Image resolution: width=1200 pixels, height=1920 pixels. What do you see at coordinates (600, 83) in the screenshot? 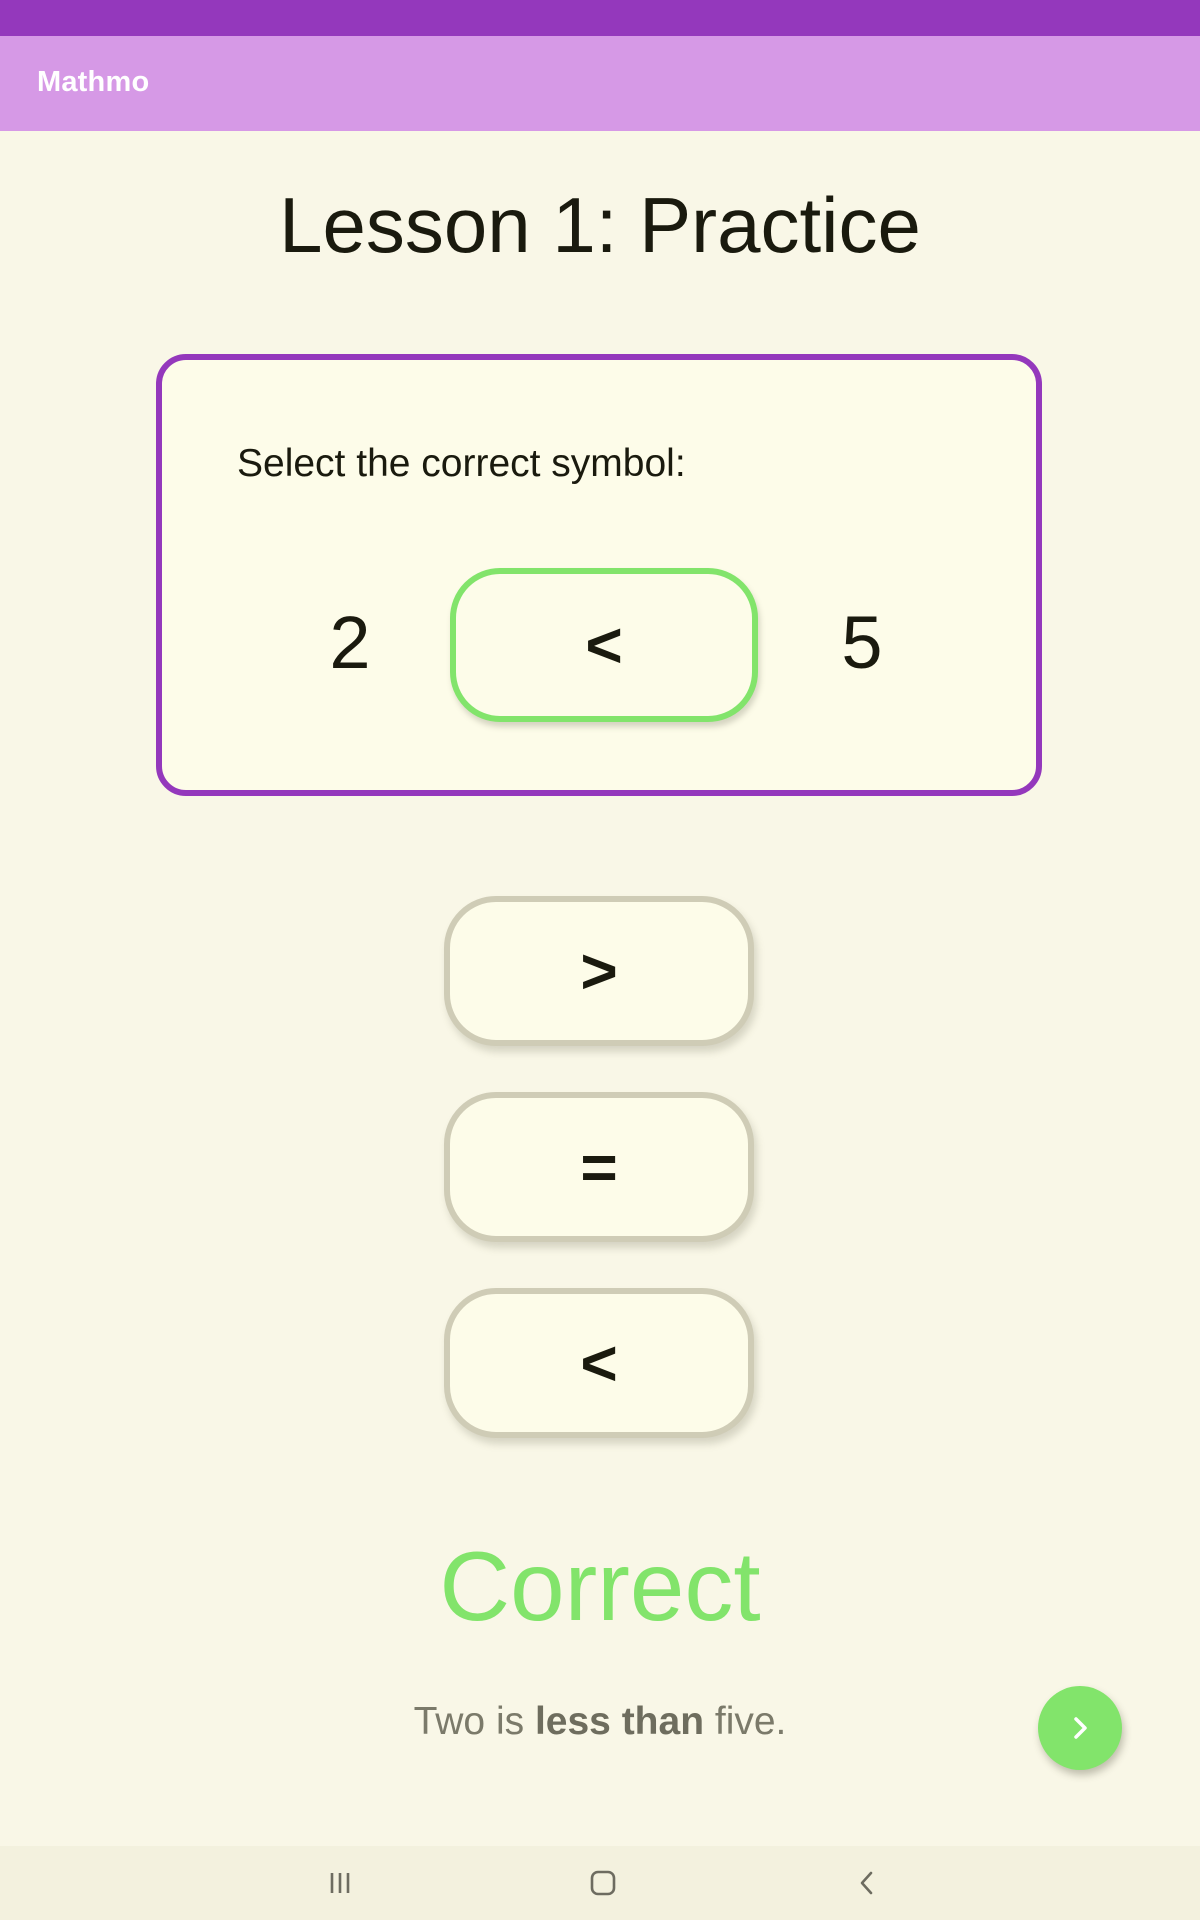
I see `app-bar: Mathmo` at bounding box center [600, 83].